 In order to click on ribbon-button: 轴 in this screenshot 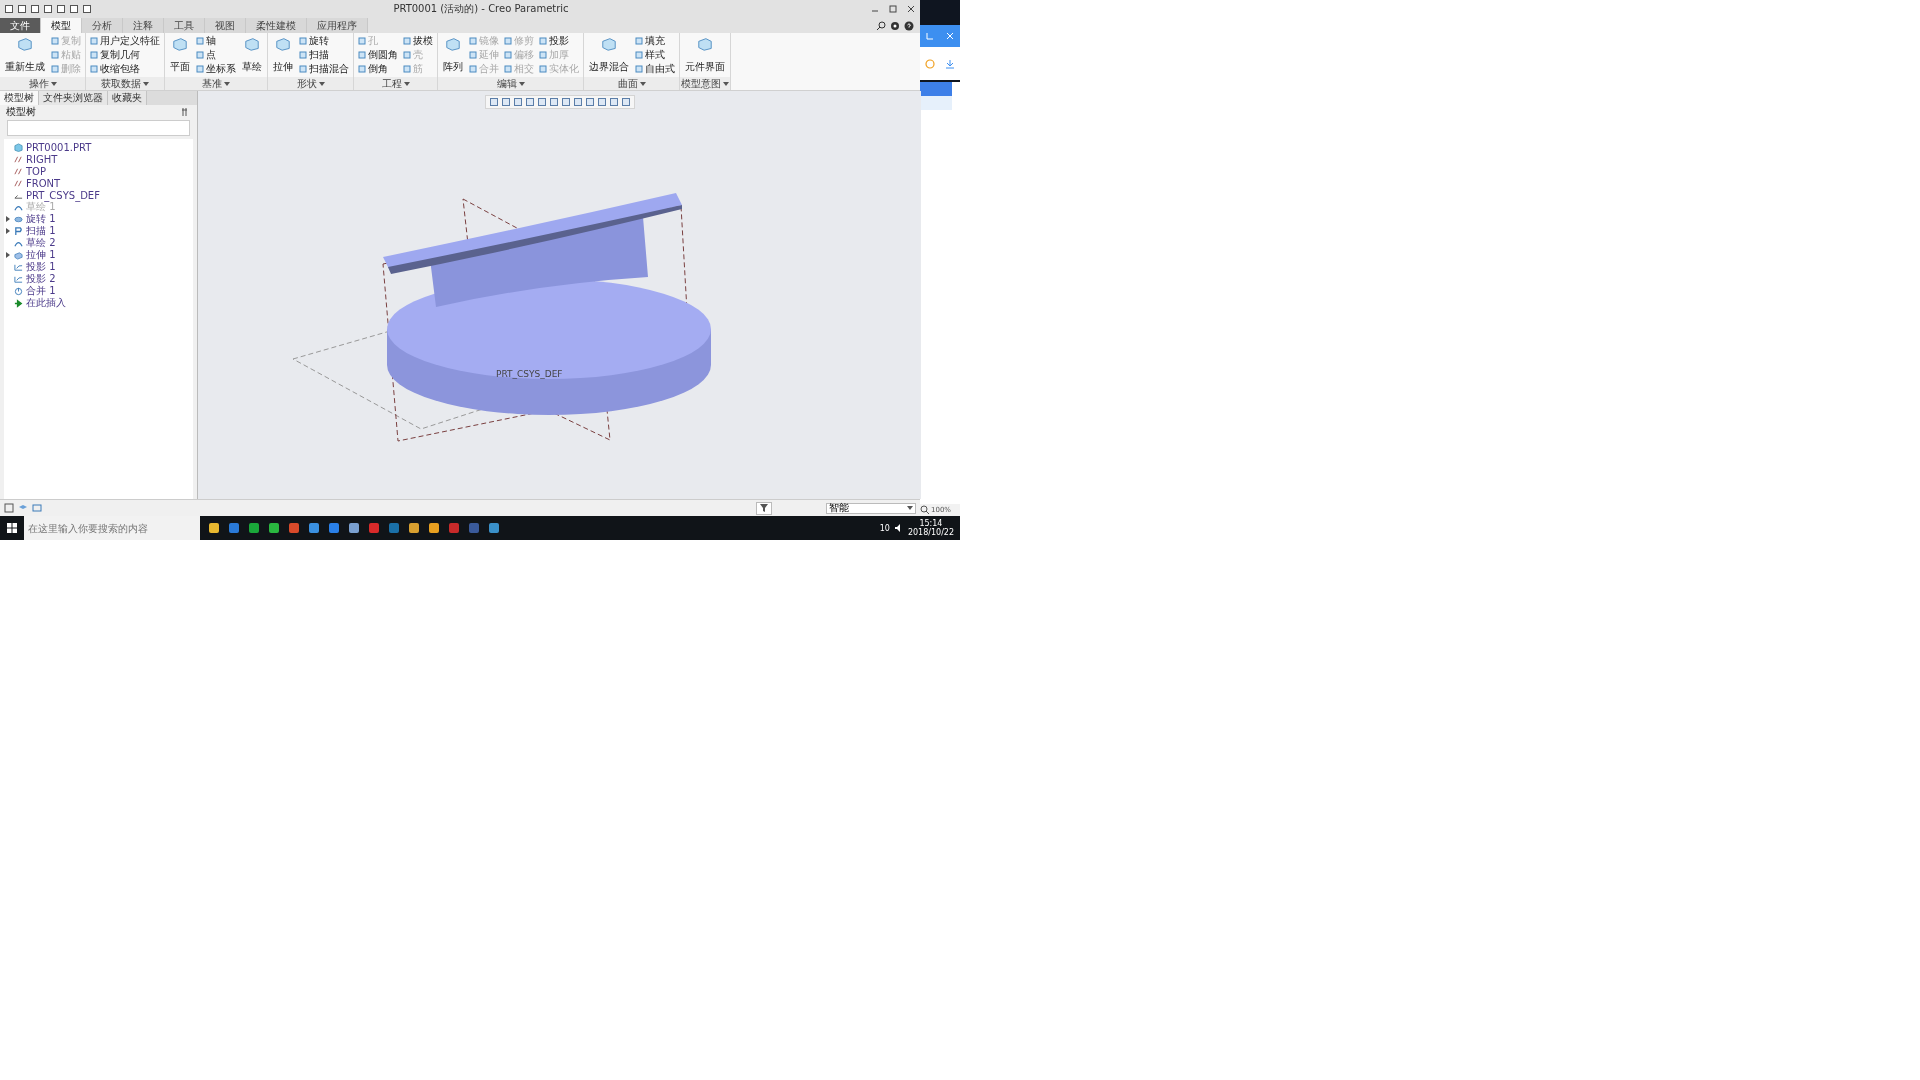, I will do `click(216, 41)`.